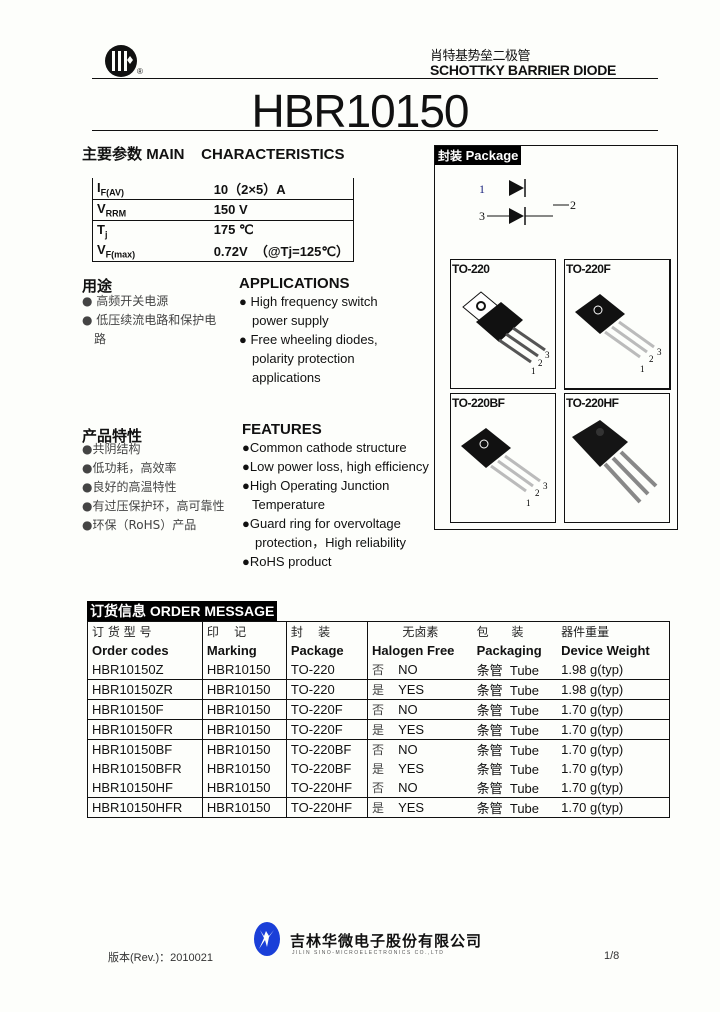 This screenshot has height=1012, width=720. I want to click on package: TO-220F, so click(326, 729).